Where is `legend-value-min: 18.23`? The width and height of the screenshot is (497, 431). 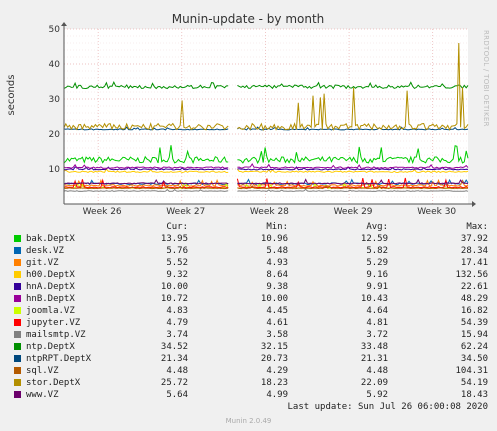
legend-value-min: 18.23 is located at coordinates (274, 383).